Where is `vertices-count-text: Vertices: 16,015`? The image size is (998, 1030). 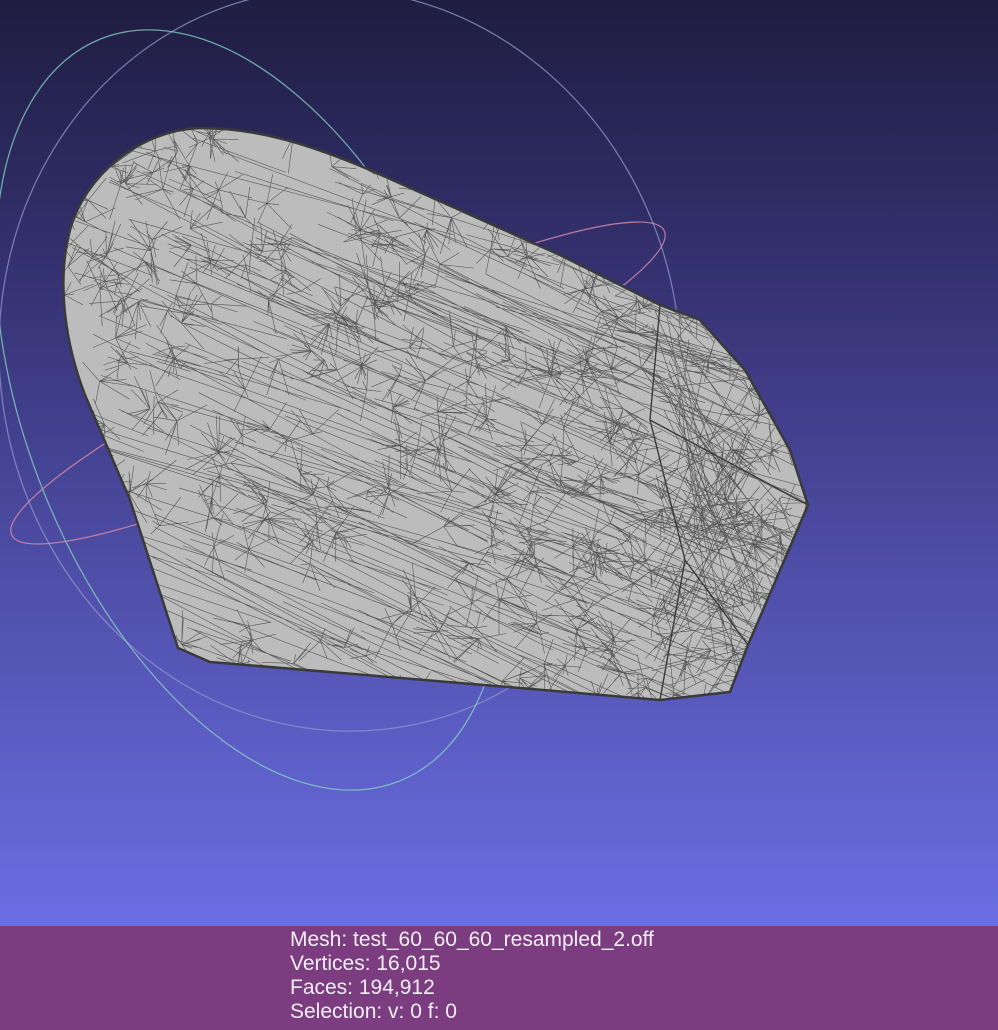
vertices-count-text: Vertices: 16,015 is located at coordinates (365, 963).